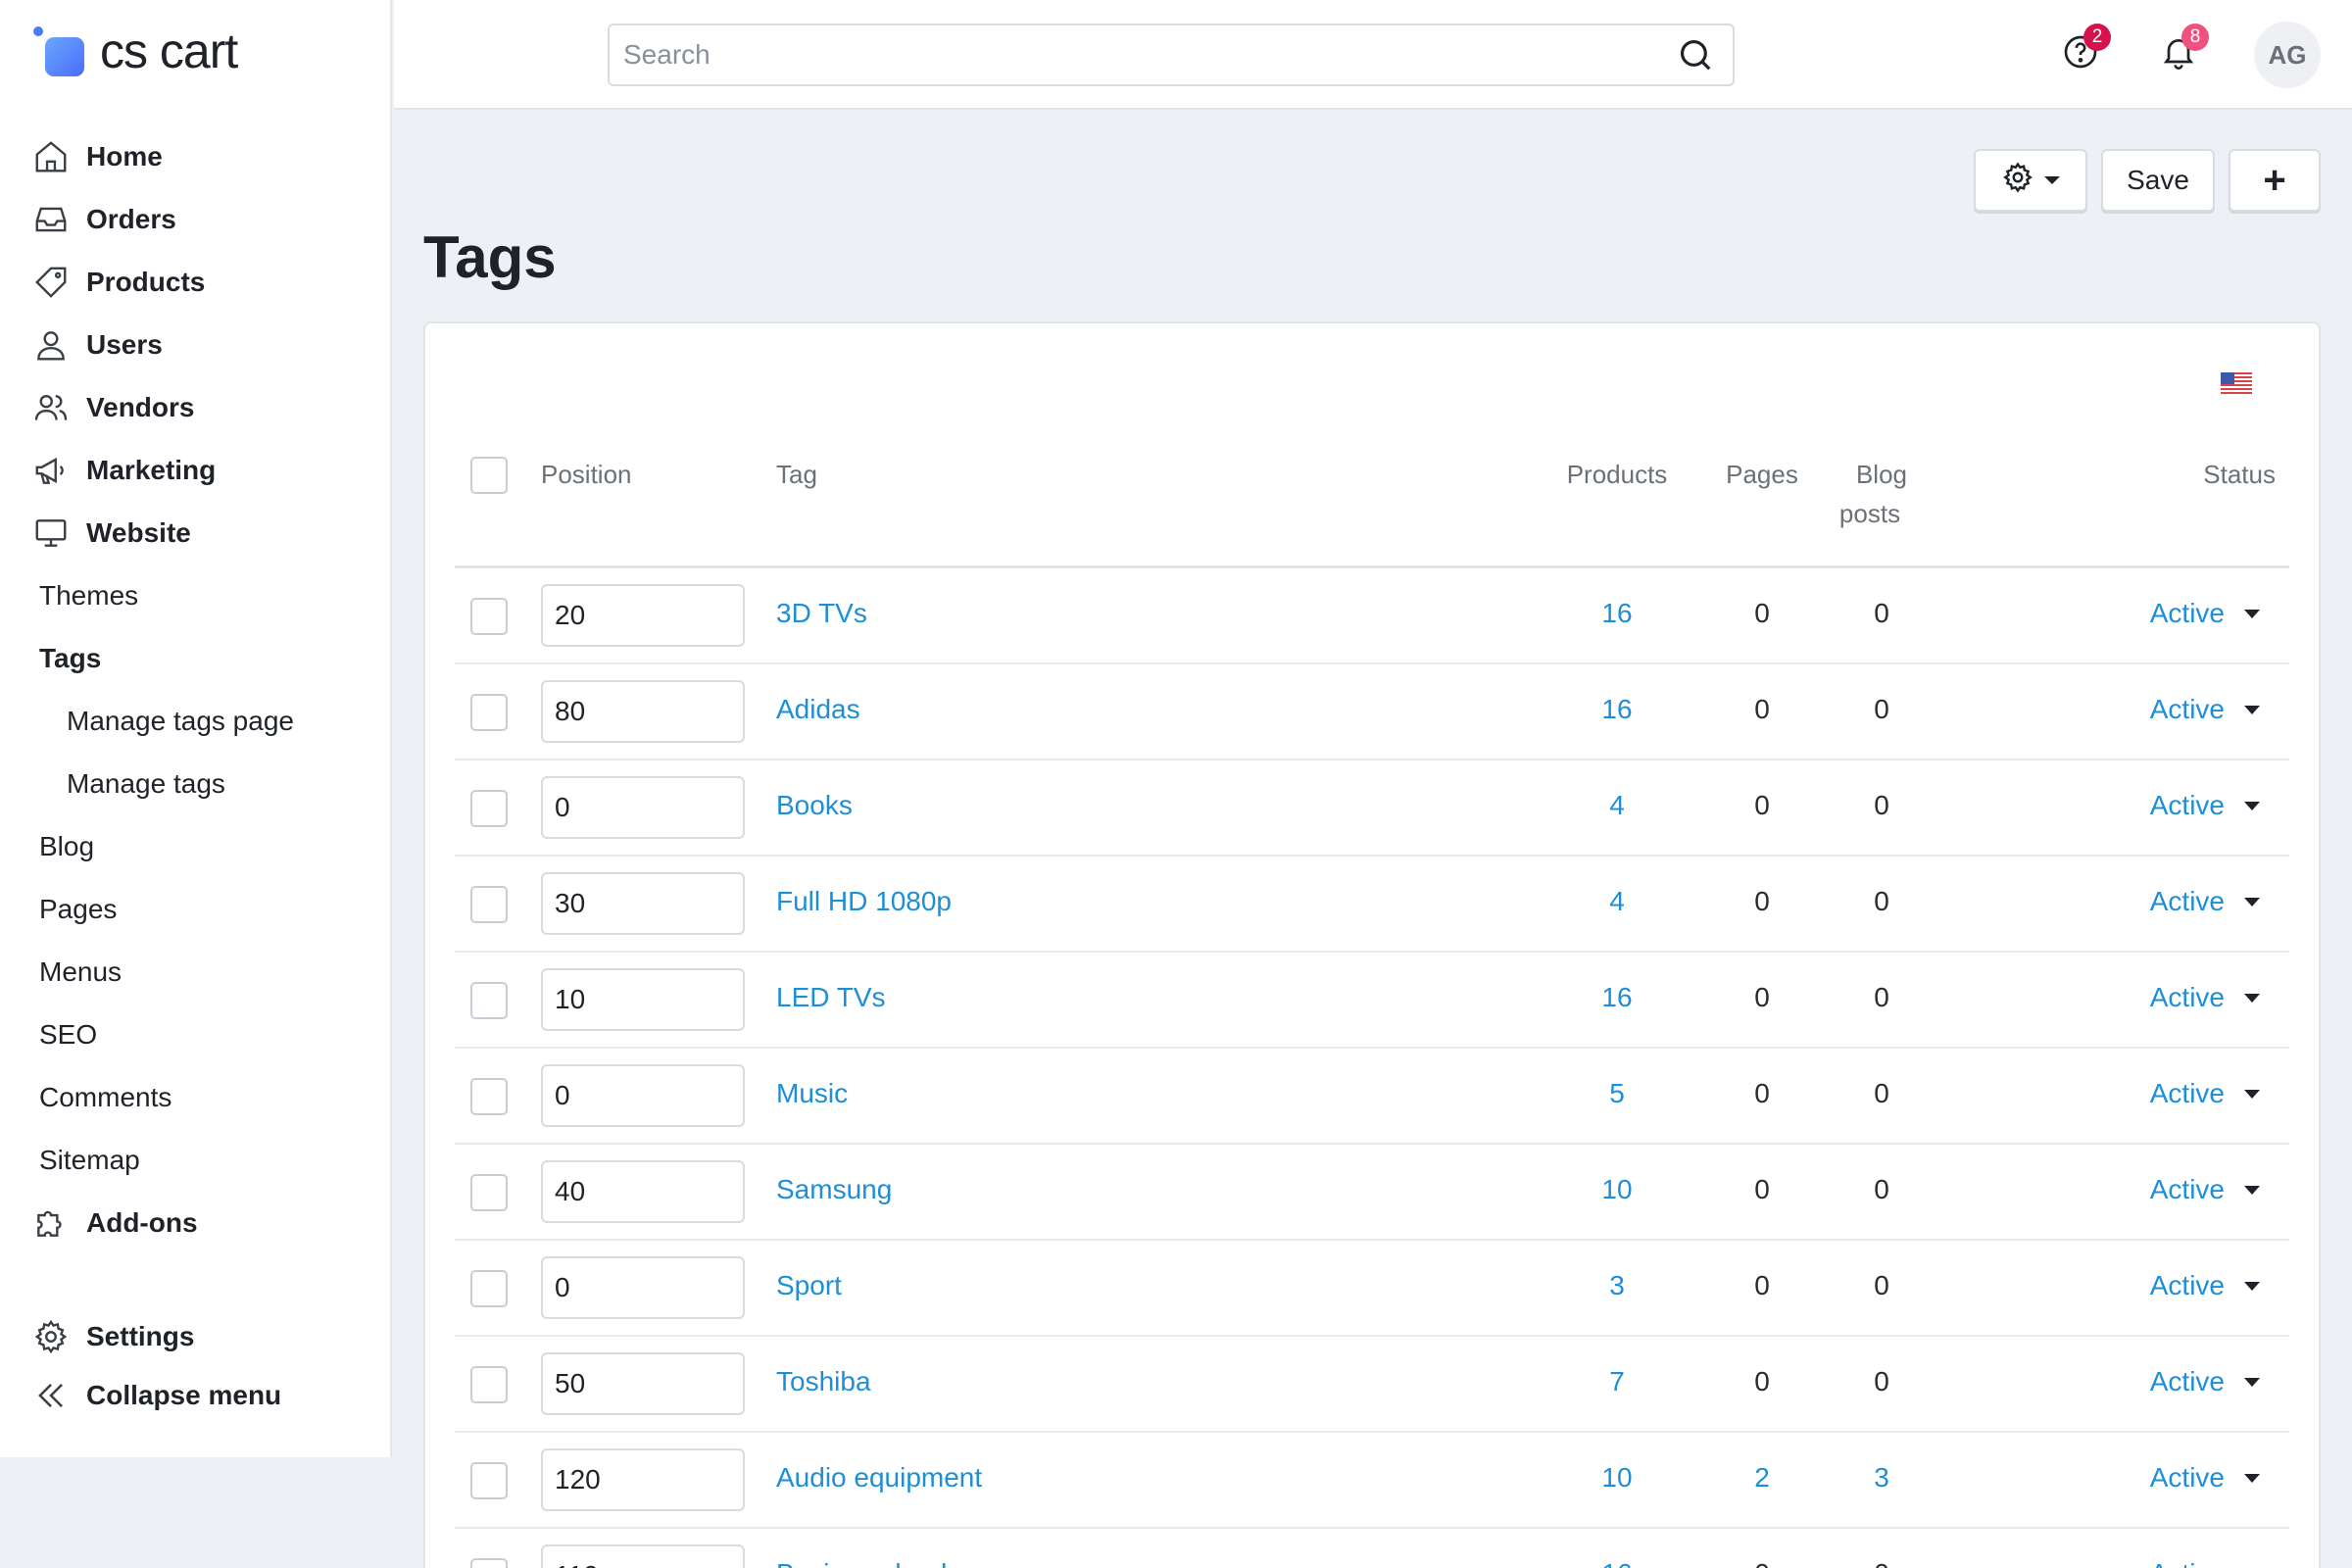 Image resolution: width=2352 pixels, height=1568 pixels. What do you see at coordinates (196, 470) in the screenshot?
I see `nav-item-marketing: Marketing` at bounding box center [196, 470].